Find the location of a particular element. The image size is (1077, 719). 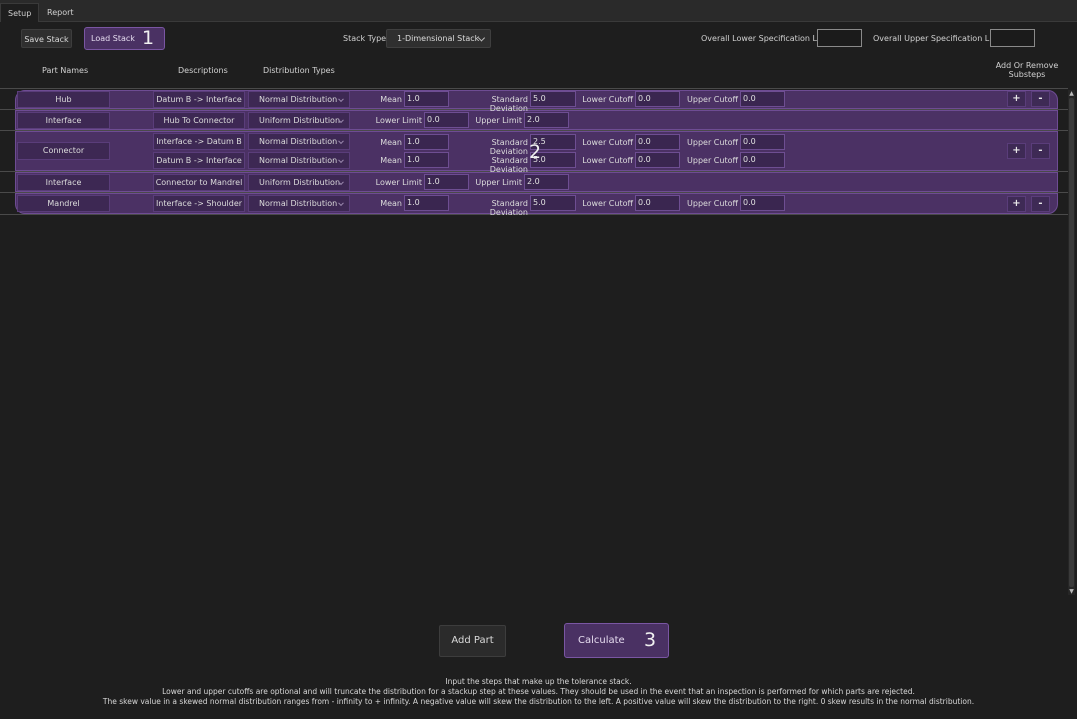

calculate-button: Calculate 3 is located at coordinates (616, 640).